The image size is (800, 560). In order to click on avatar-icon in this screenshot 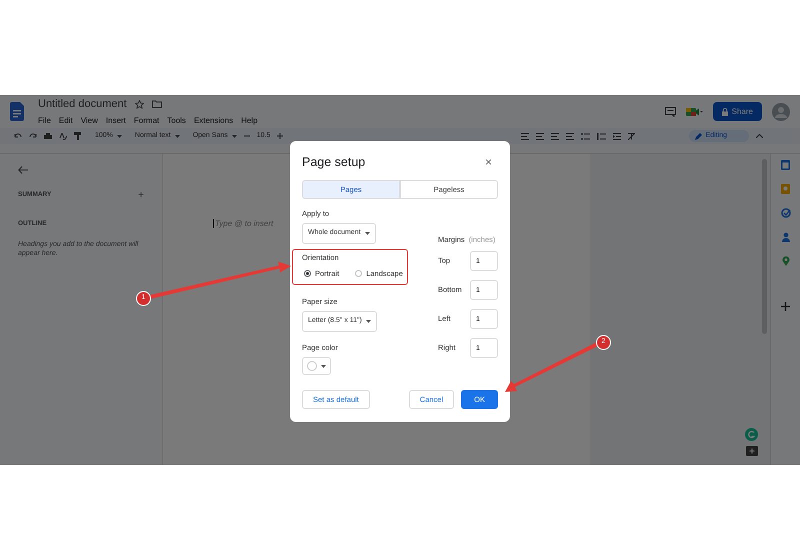, I will do `click(781, 111)`.